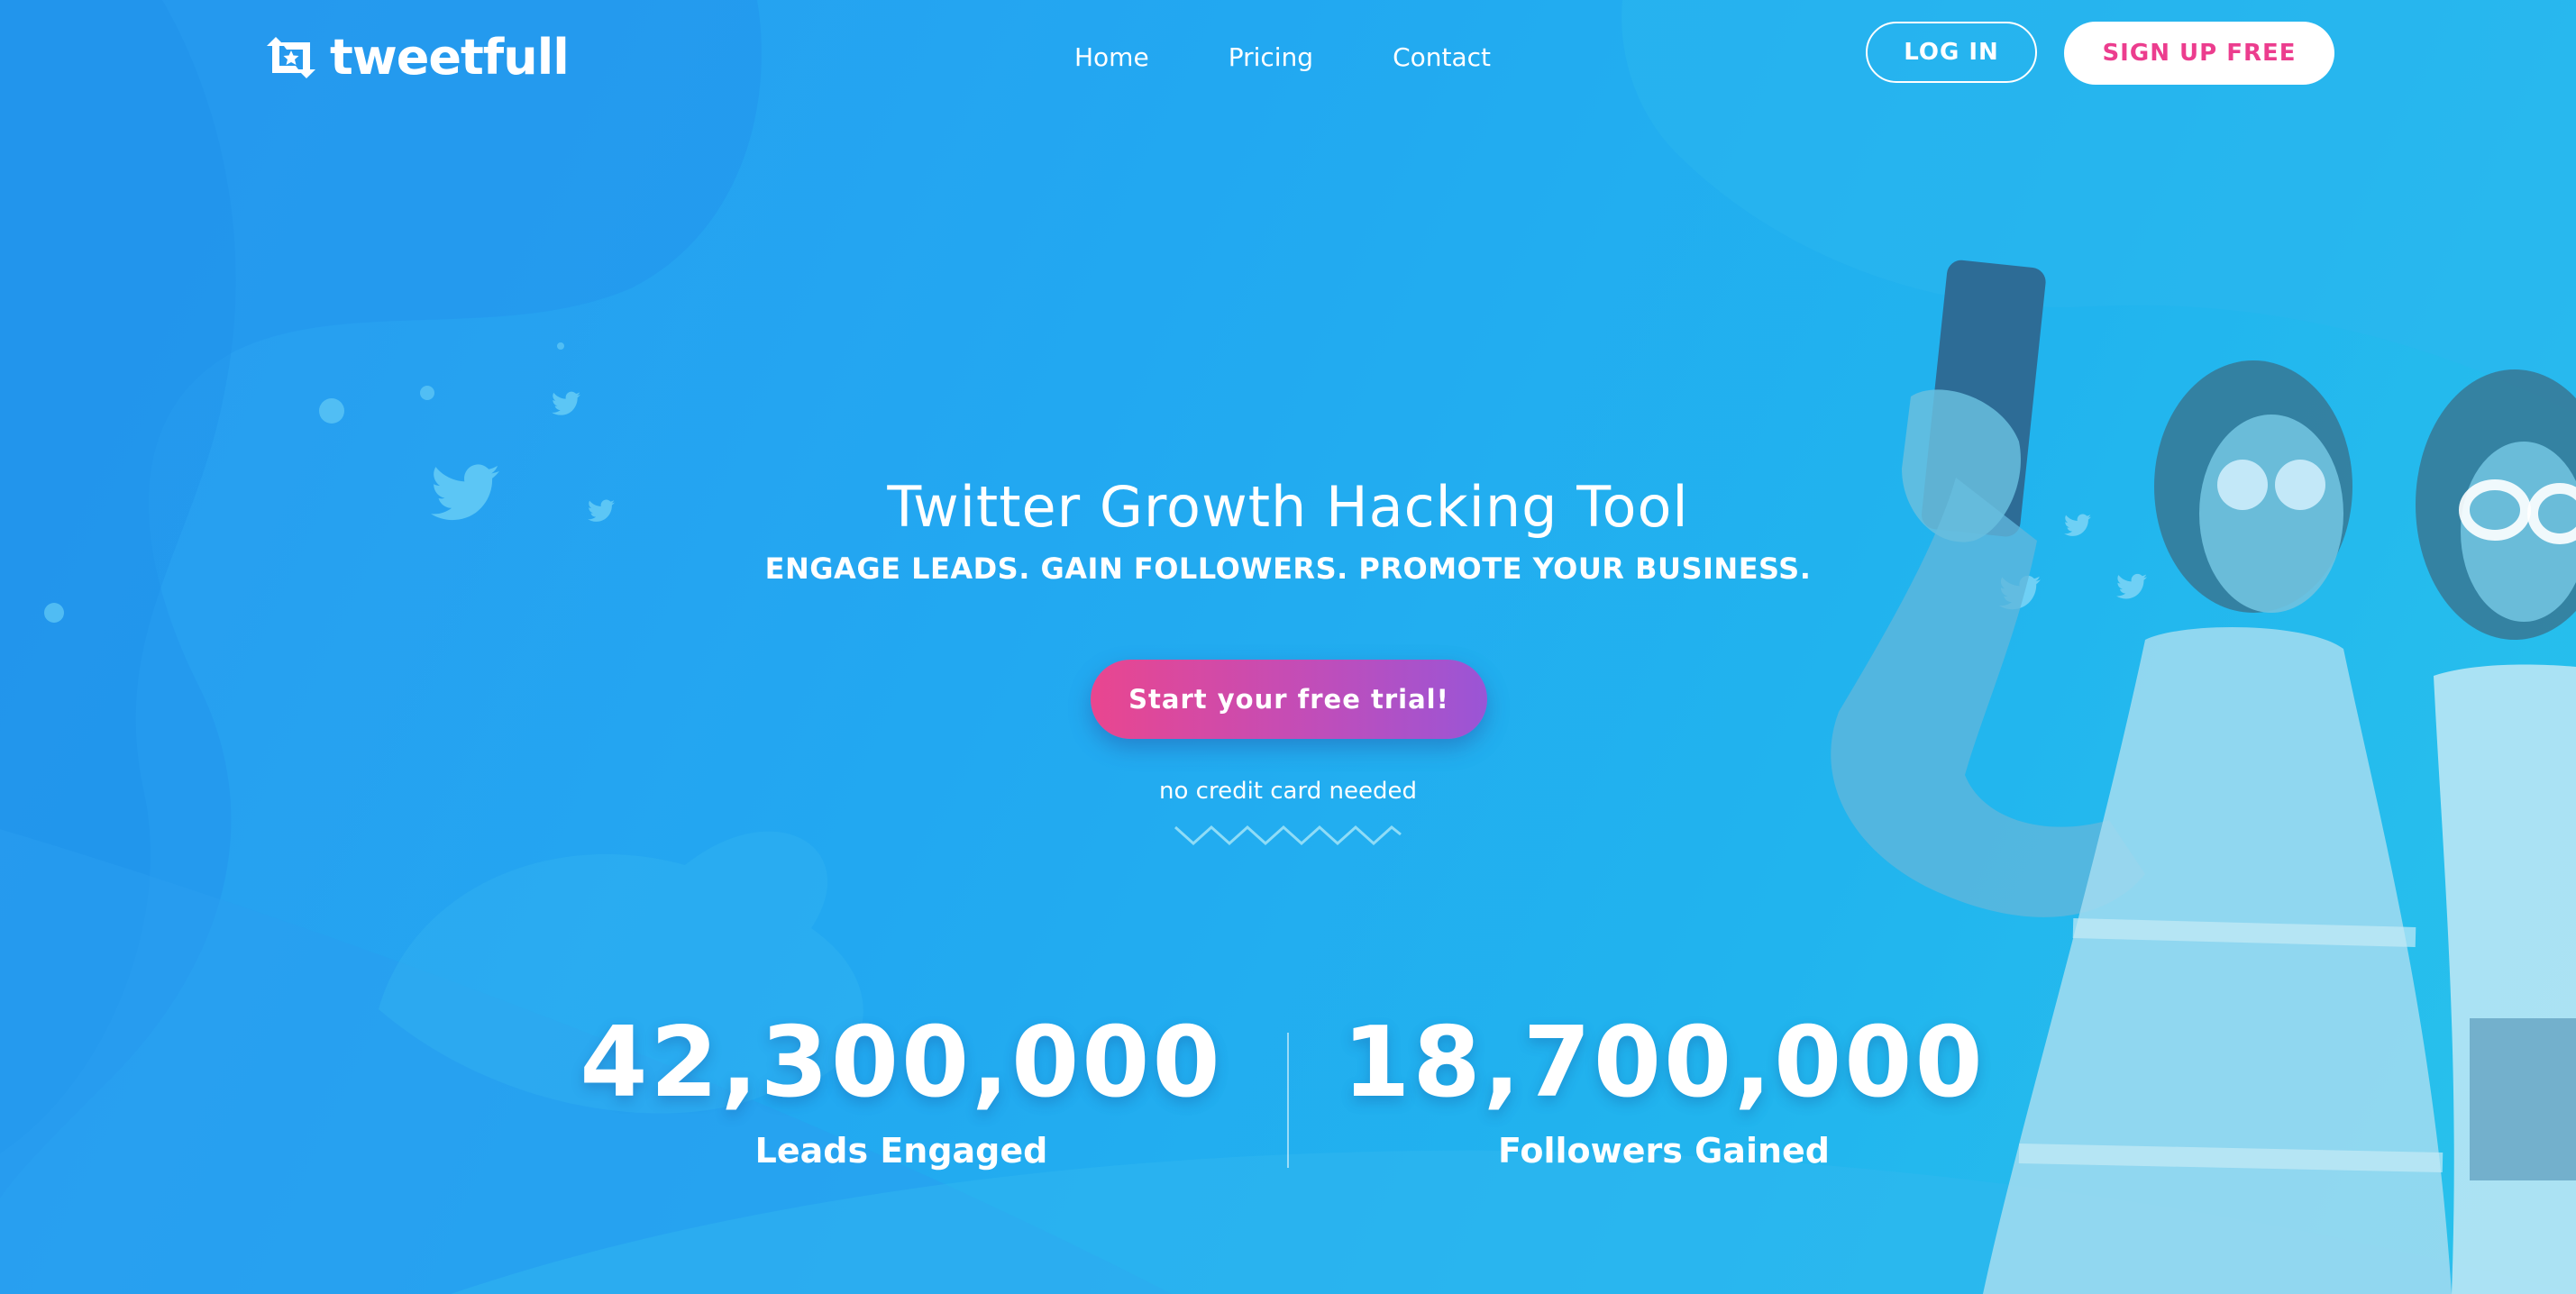  I want to click on zigzag-divider, so click(1288, 835).